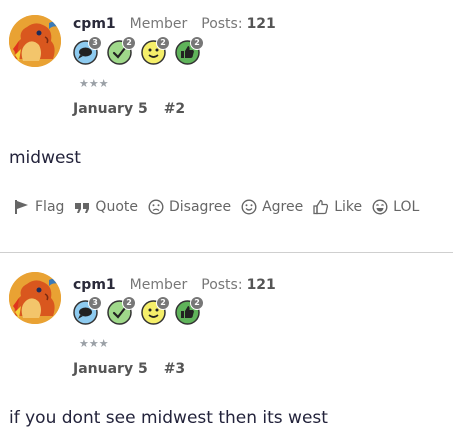 Image resolution: width=453 pixels, height=443 pixels. I want to click on quote-button: Quote, so click(106, 207).